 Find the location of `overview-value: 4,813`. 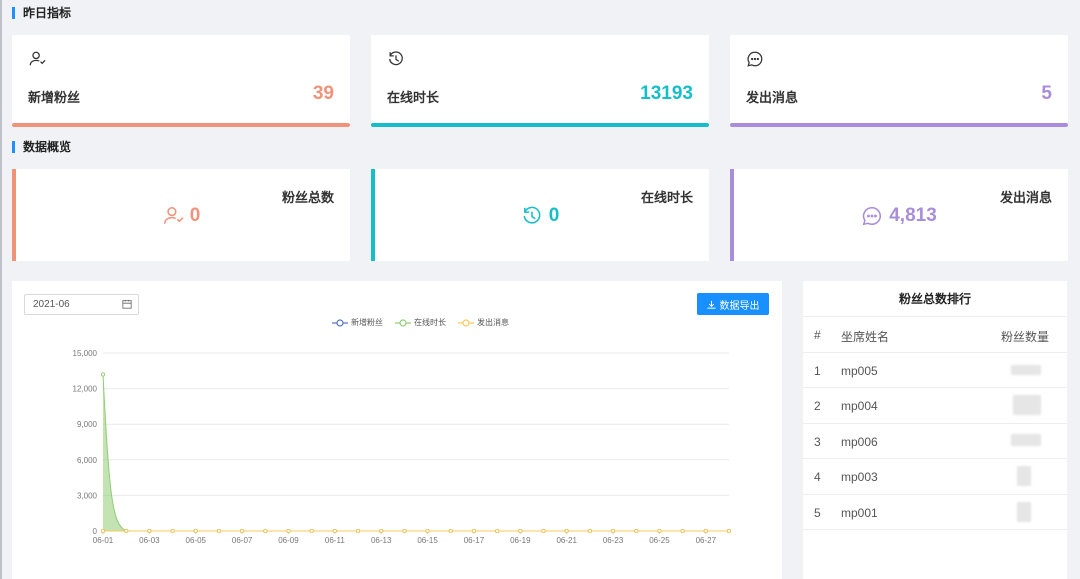

overview-value: 4,813 is located at coordinates (913, 215).